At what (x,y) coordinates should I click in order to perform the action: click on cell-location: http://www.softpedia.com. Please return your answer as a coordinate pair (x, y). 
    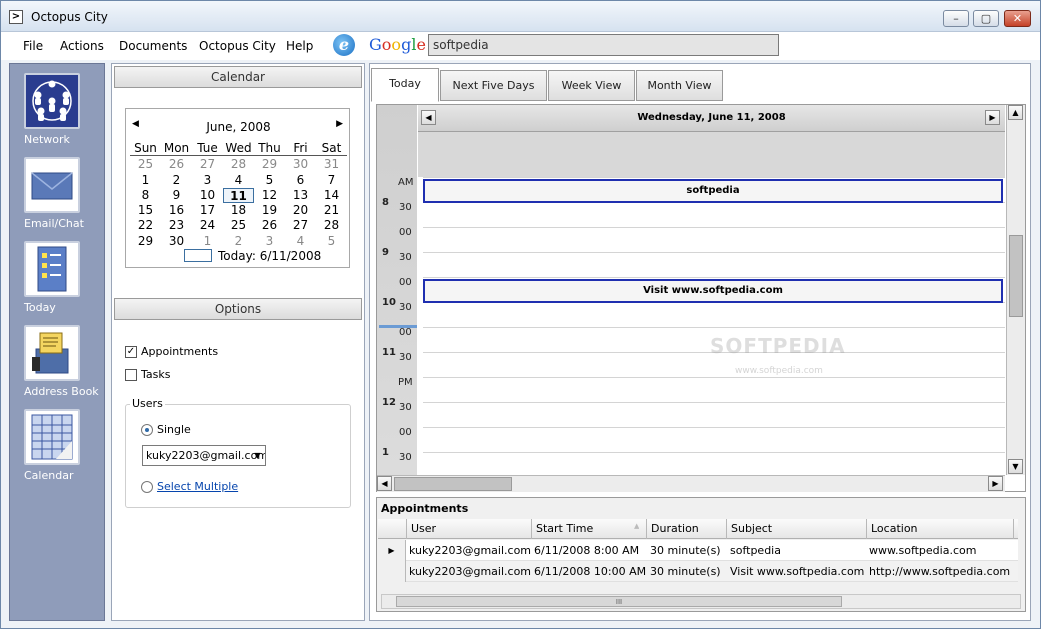
    Looking at the image, I should click on (940, 571).